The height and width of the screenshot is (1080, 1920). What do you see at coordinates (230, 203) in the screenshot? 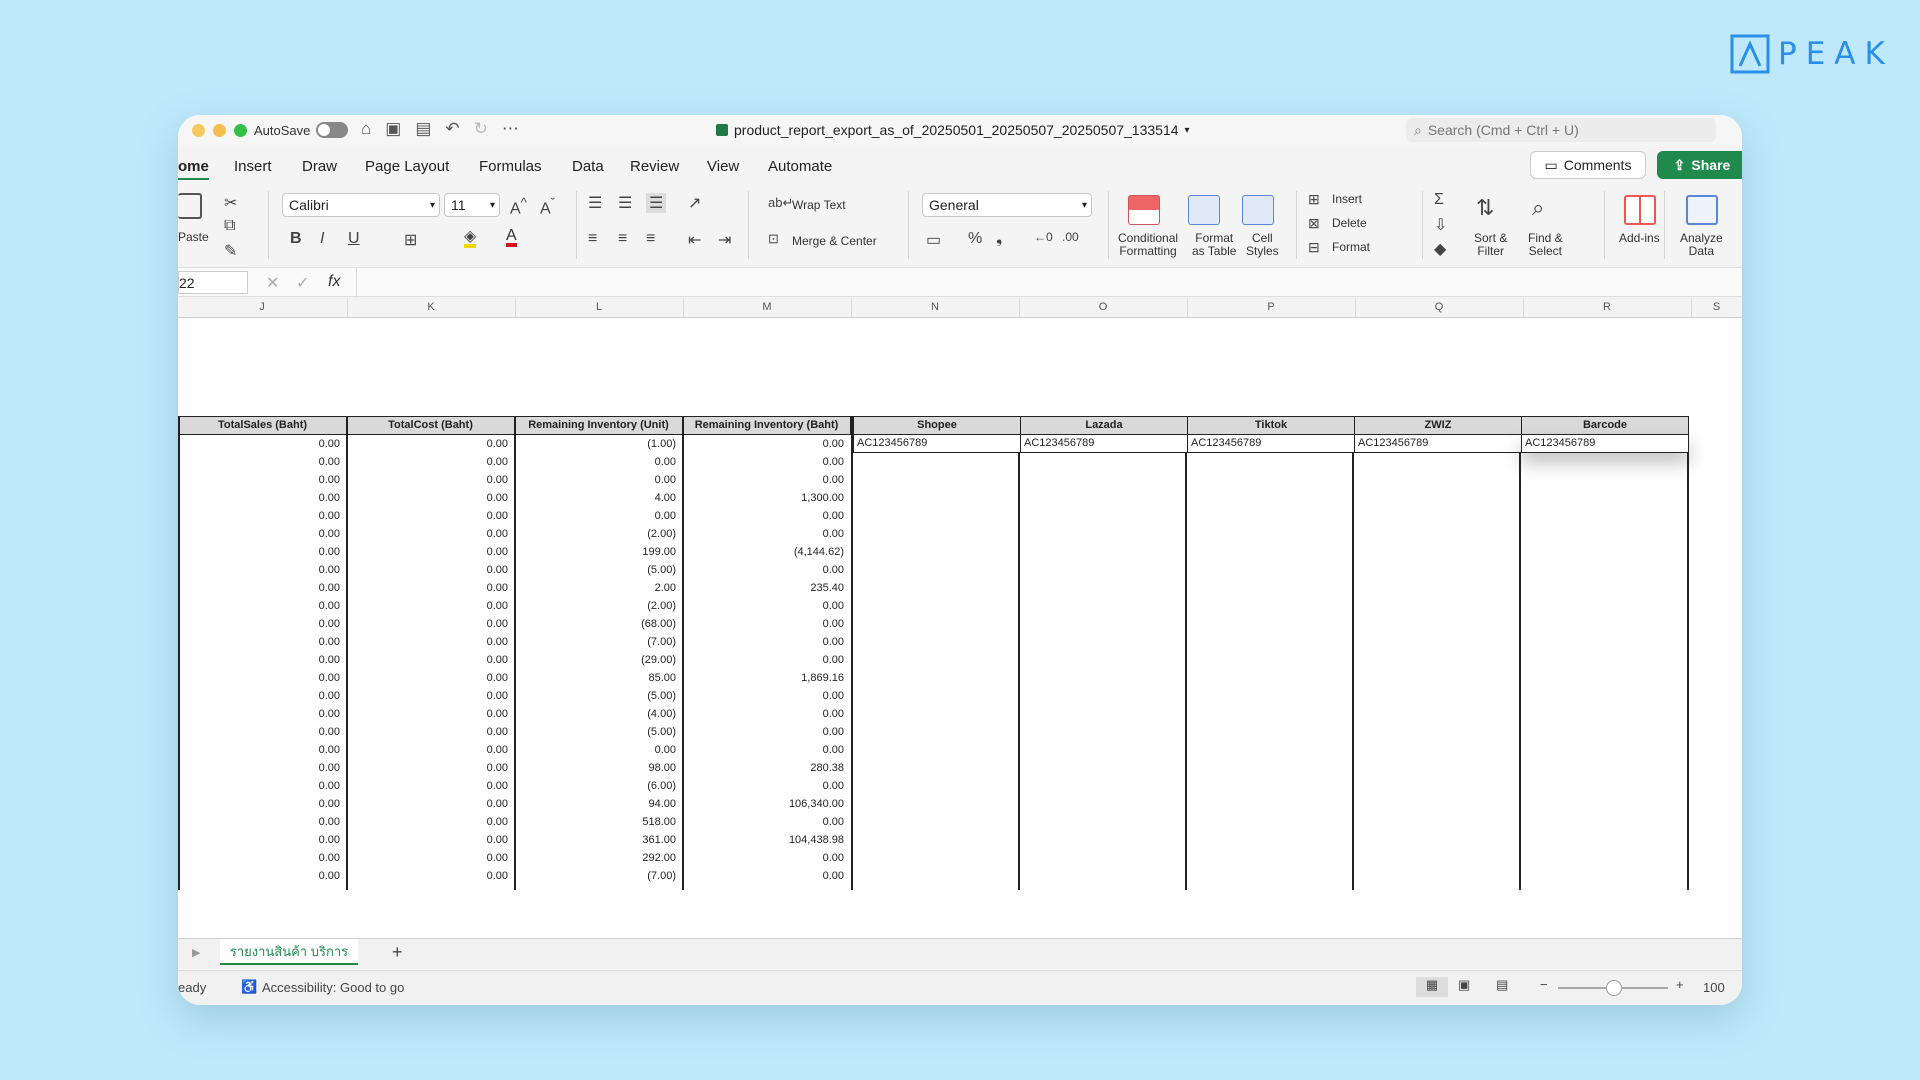
I see `cut-icon: ✂` at bounding box center [230, 203].